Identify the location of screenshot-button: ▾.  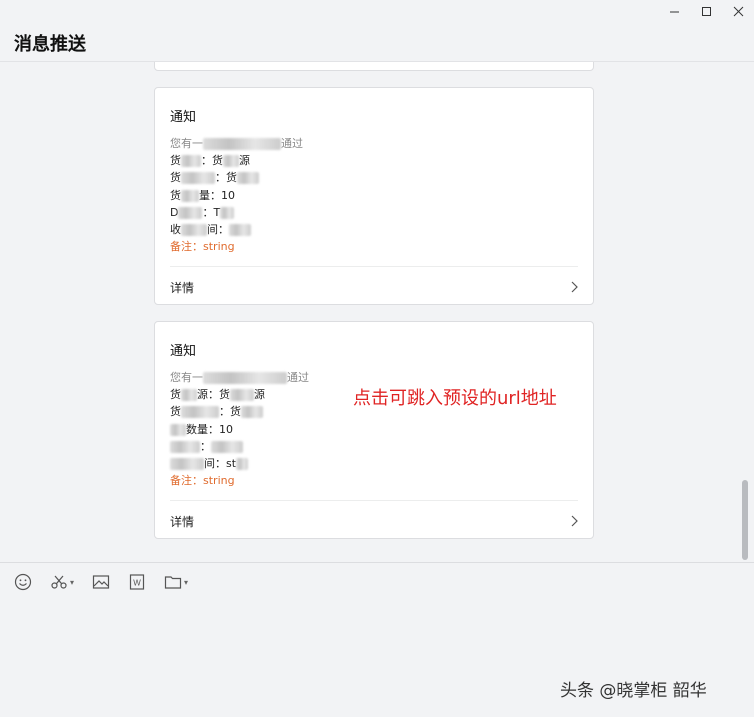
(62, 582).